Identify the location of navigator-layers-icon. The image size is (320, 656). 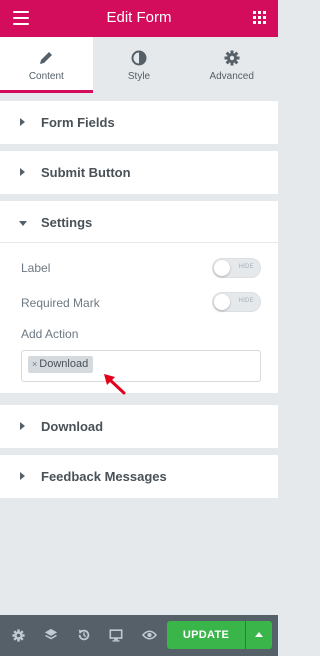
(51, 635).